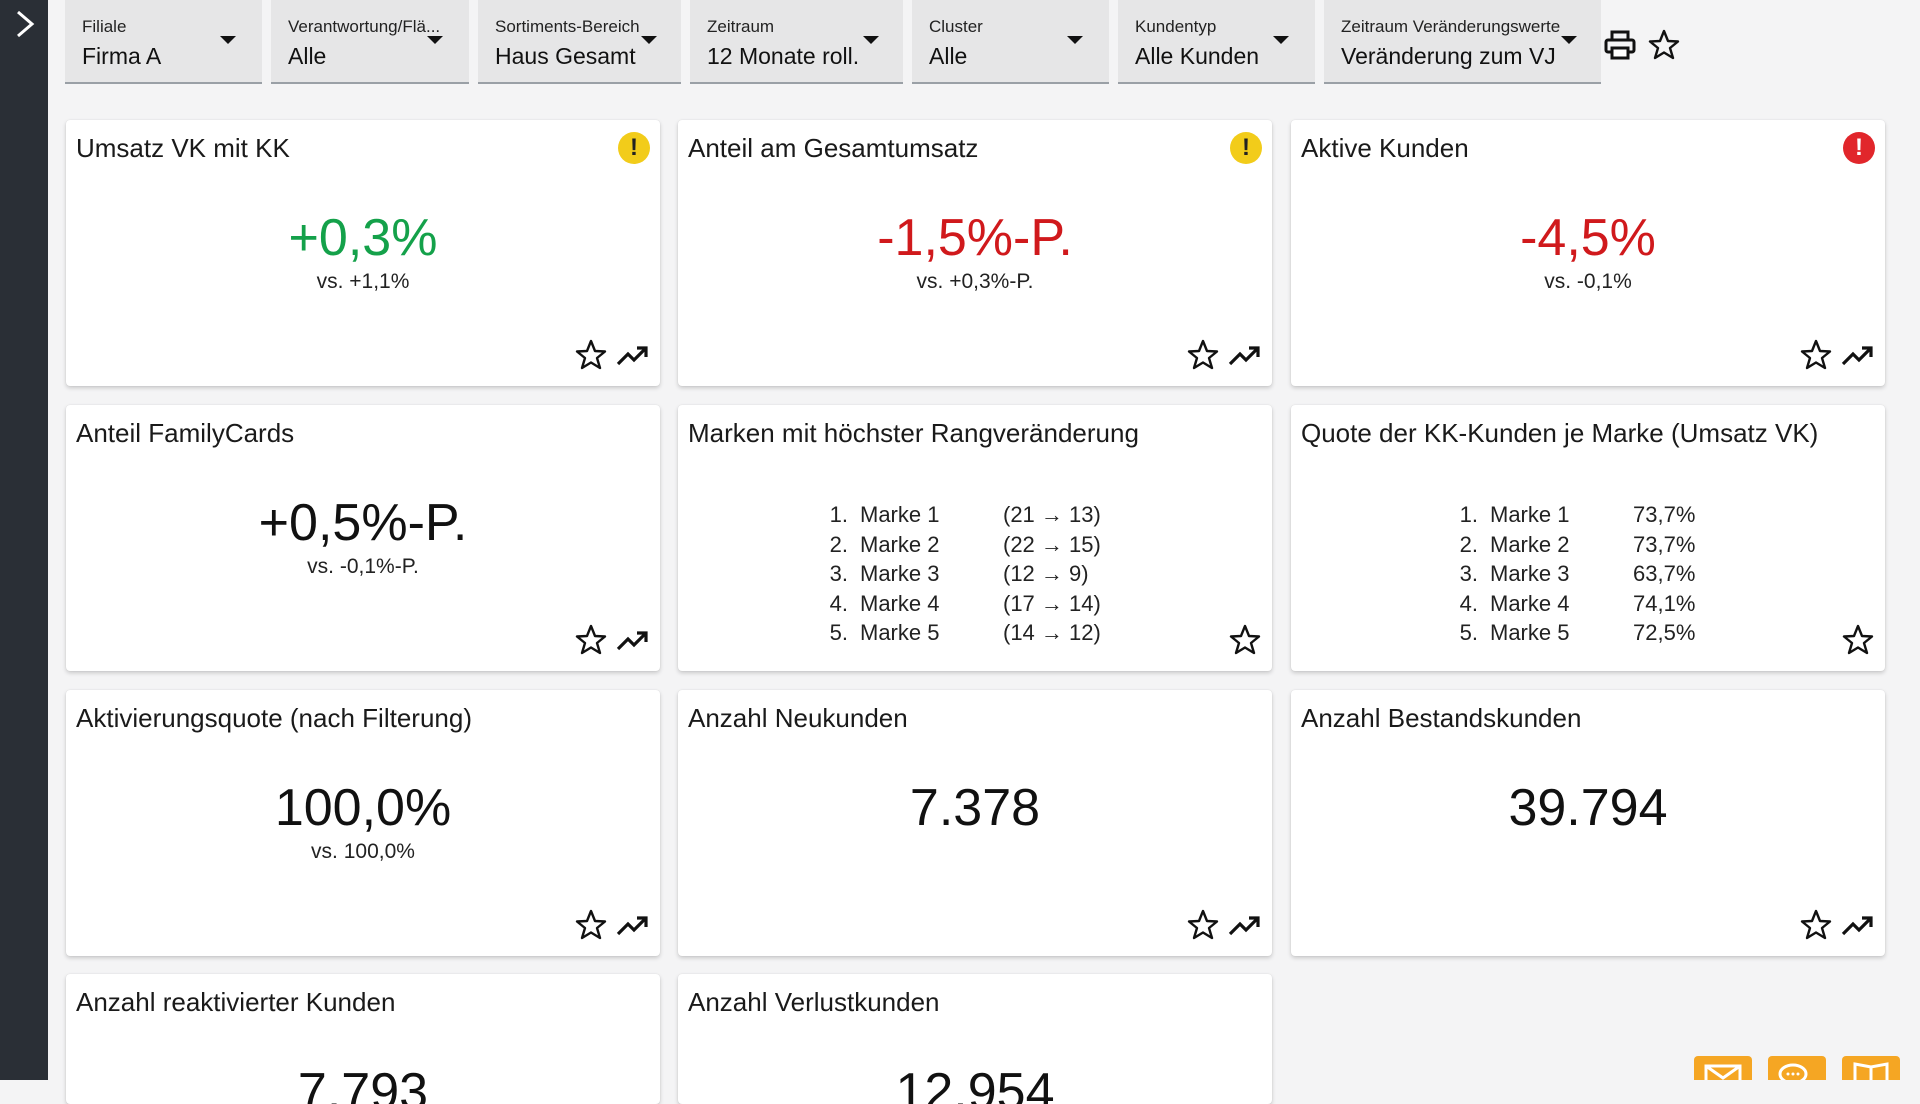 This screenshot has width=1920, height=1104. What do you see at coordinates (1010, 42) in the screenshot?
I see `filter-cluster: Cluster Alle` at bounding box center [1010, 42].